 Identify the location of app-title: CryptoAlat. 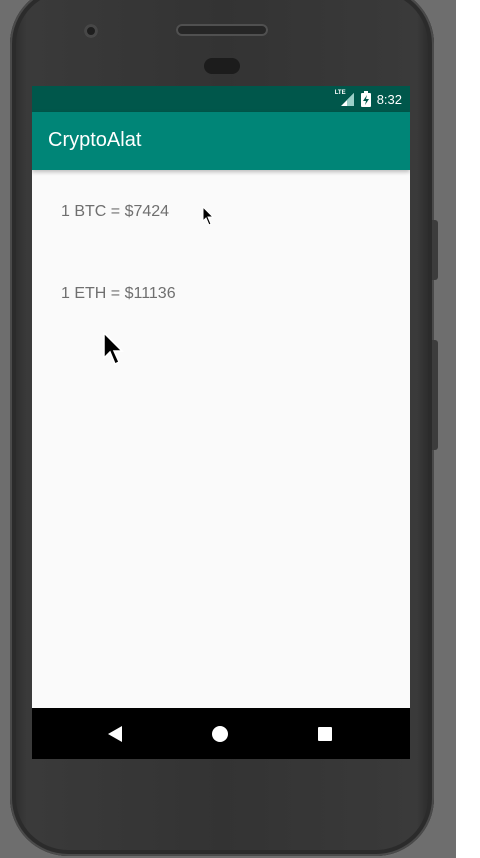
(95, 140).